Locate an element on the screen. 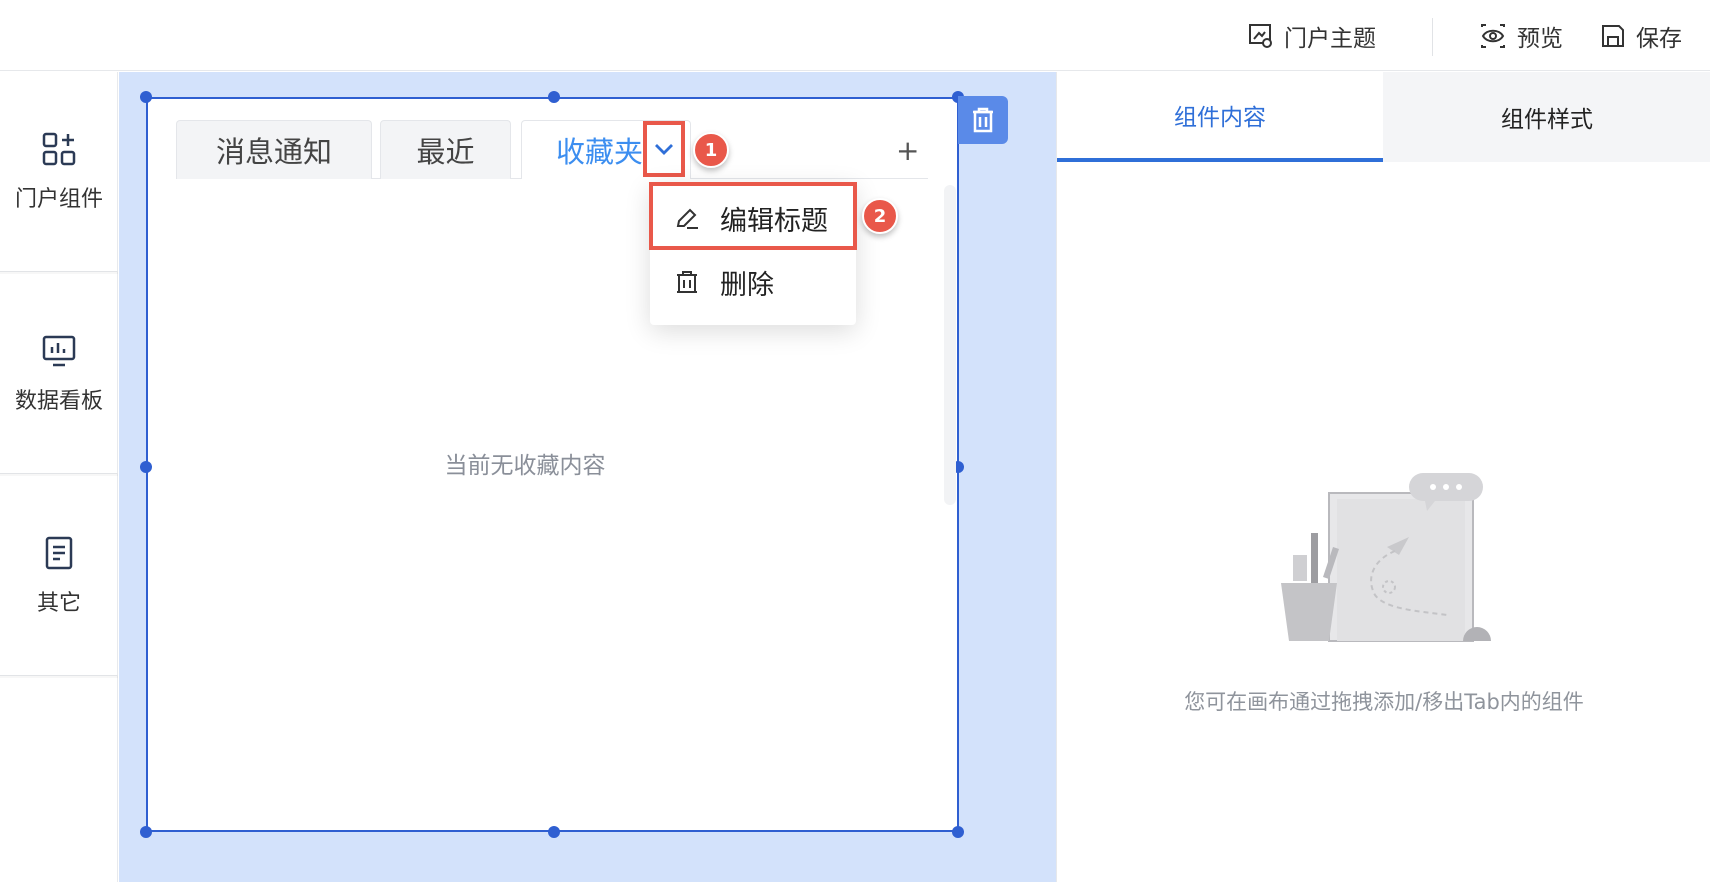  top-toolbar: 门户主题 预览 保存 is located at coordinates (855, 35).